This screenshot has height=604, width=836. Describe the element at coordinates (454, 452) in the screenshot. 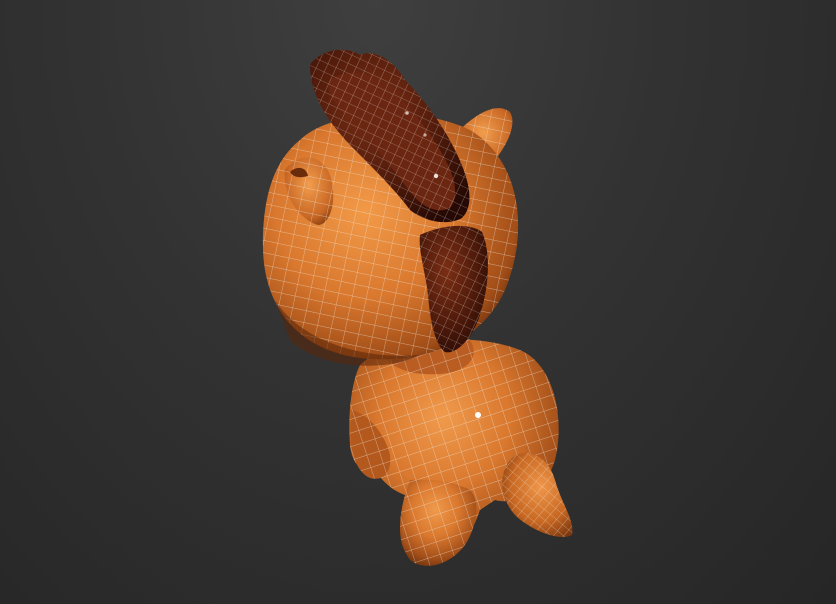

I see `torso` at that location.